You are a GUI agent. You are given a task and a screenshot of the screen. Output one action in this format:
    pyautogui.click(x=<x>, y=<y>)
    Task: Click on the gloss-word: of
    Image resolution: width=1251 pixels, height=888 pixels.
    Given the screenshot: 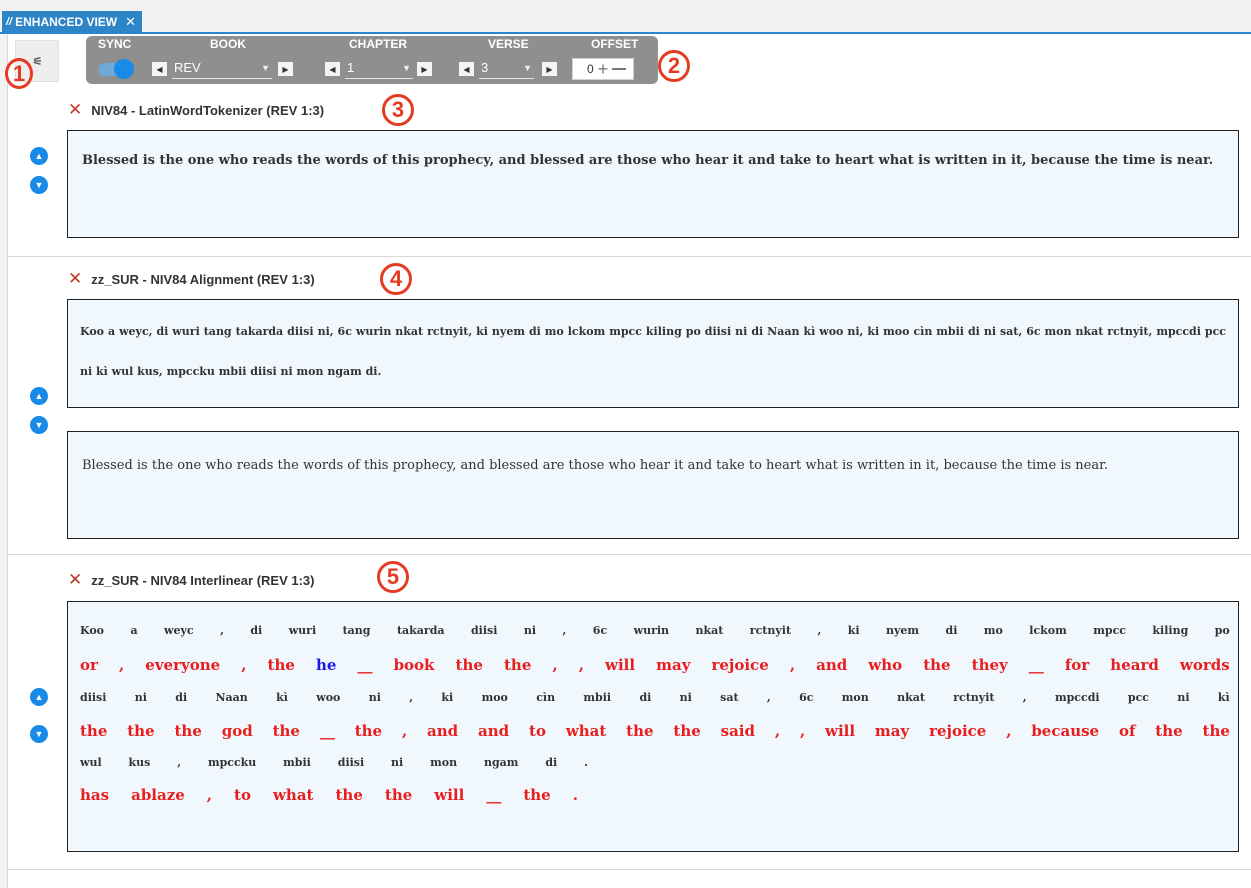 What is the action you would take?
    pyautogui.click(x=1127, y=731)
    